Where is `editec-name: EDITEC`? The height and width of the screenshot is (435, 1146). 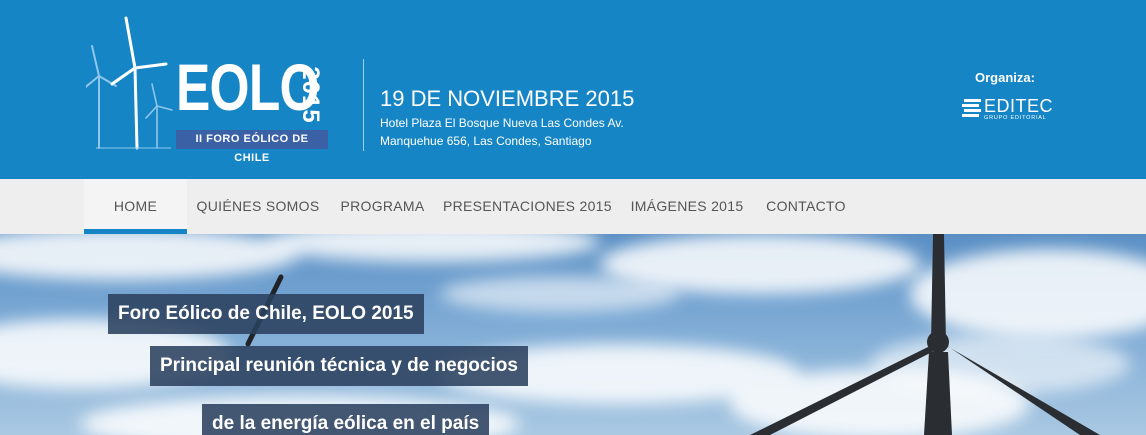 editec-name: EDITEC is located at coordinates (1019, 106).